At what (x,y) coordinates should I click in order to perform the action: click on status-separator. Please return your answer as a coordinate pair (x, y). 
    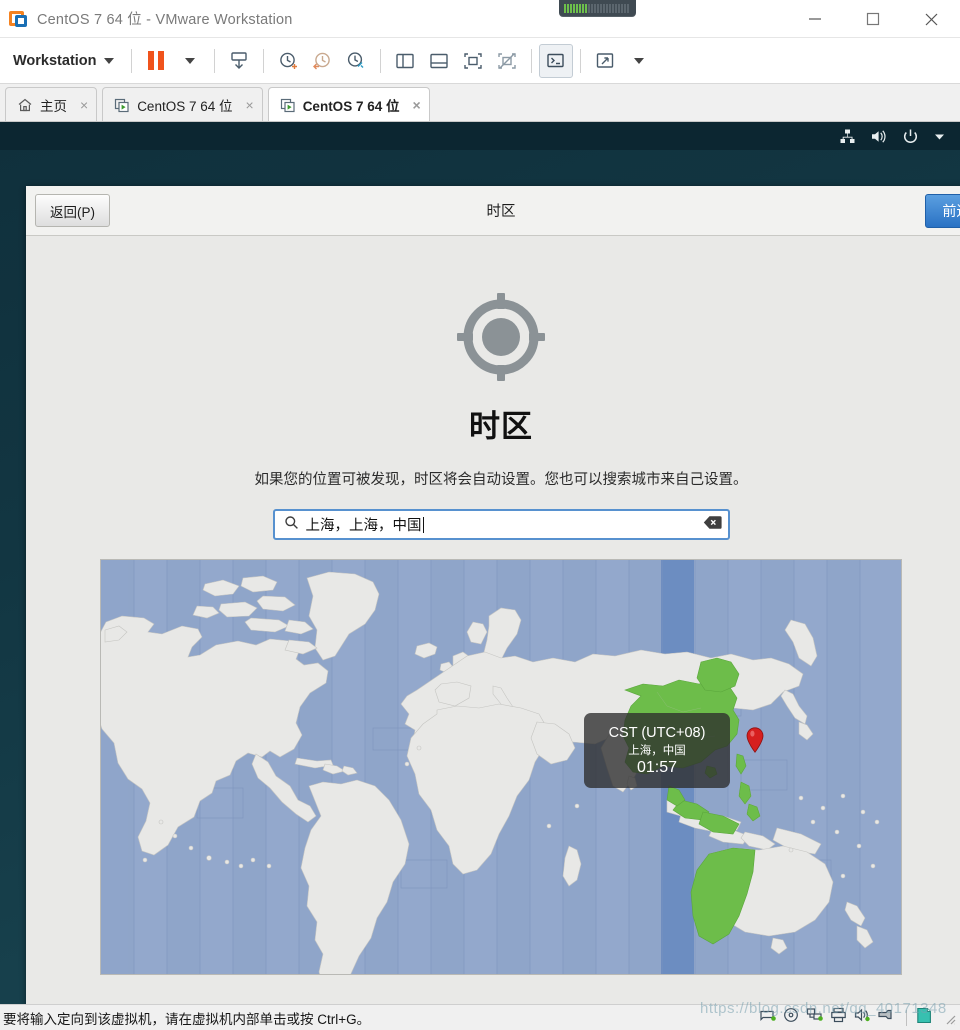
    Looking at the image, I should click on (906, 1017).